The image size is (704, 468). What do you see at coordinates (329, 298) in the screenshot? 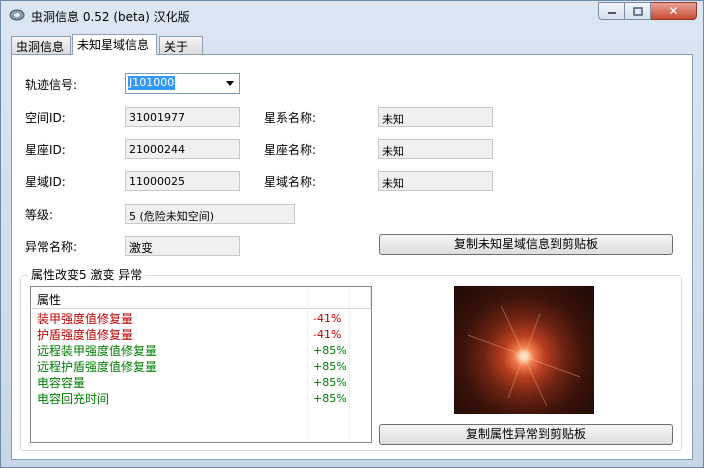
I see `column-header-value` at bounding box center [329, 298].